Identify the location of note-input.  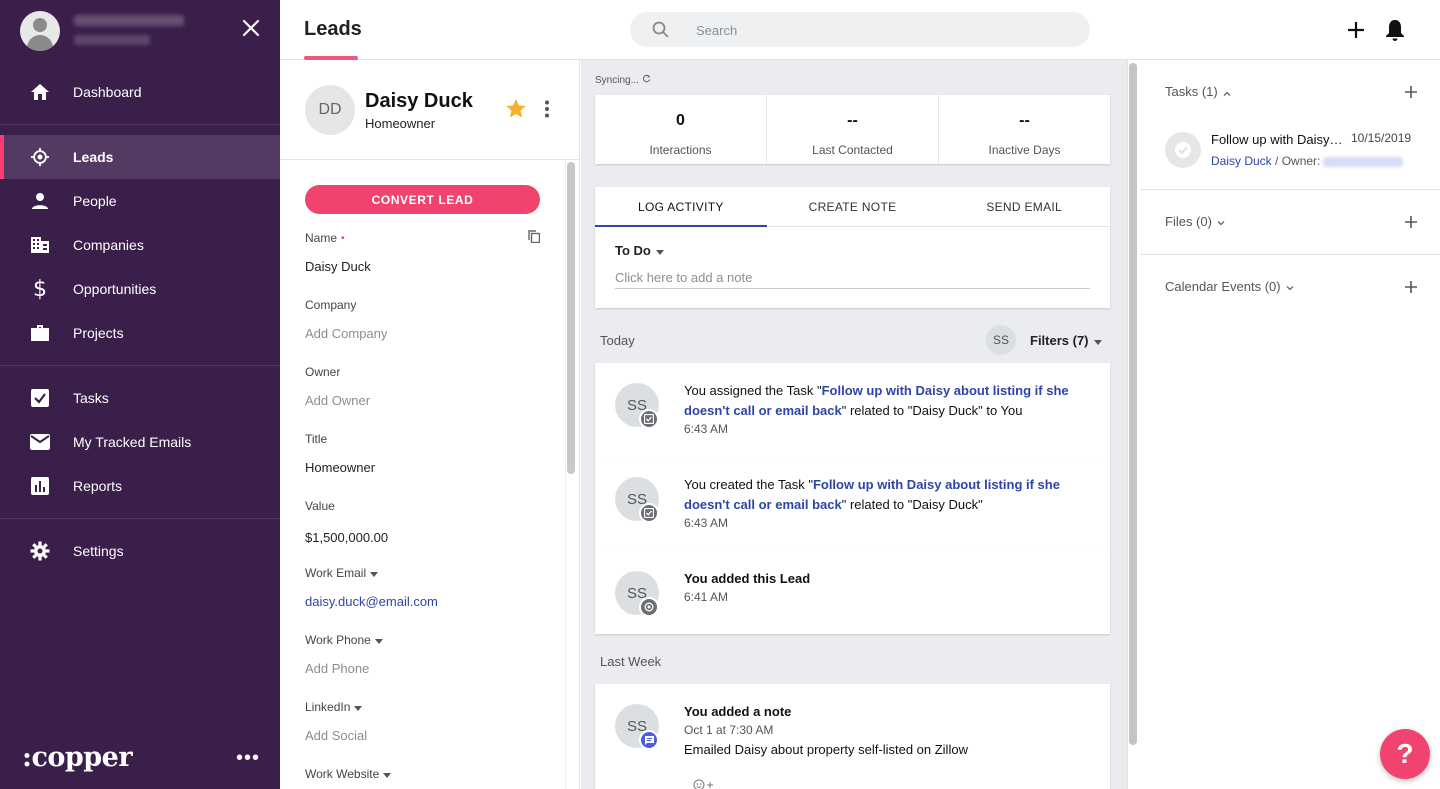
(852, 278).